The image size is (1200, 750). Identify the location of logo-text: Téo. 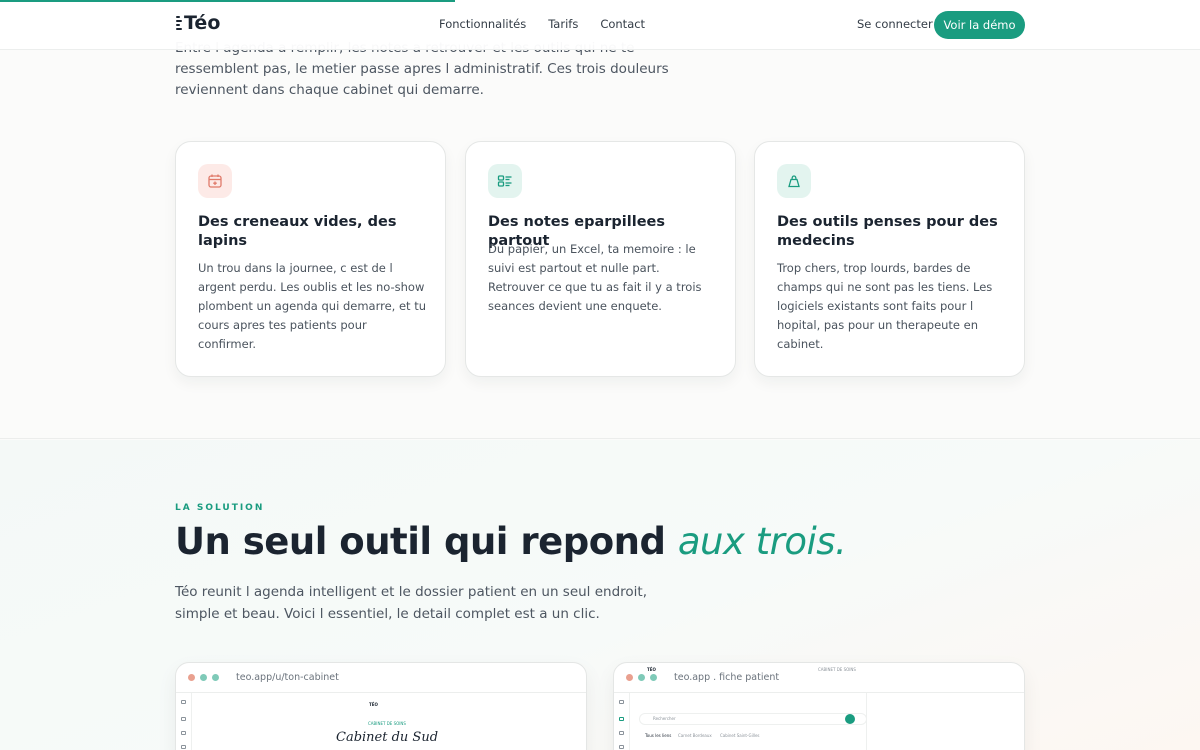
(202, 23).